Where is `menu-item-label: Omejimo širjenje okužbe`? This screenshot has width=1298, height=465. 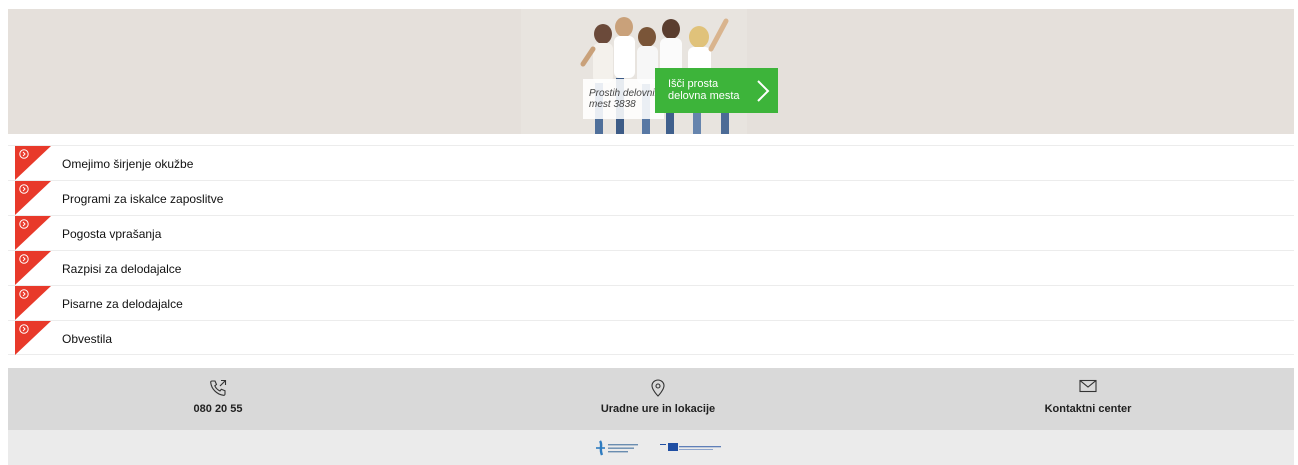
menu-item-label: Omejimo širjenje okužbe is located at coordinates (128, 164).